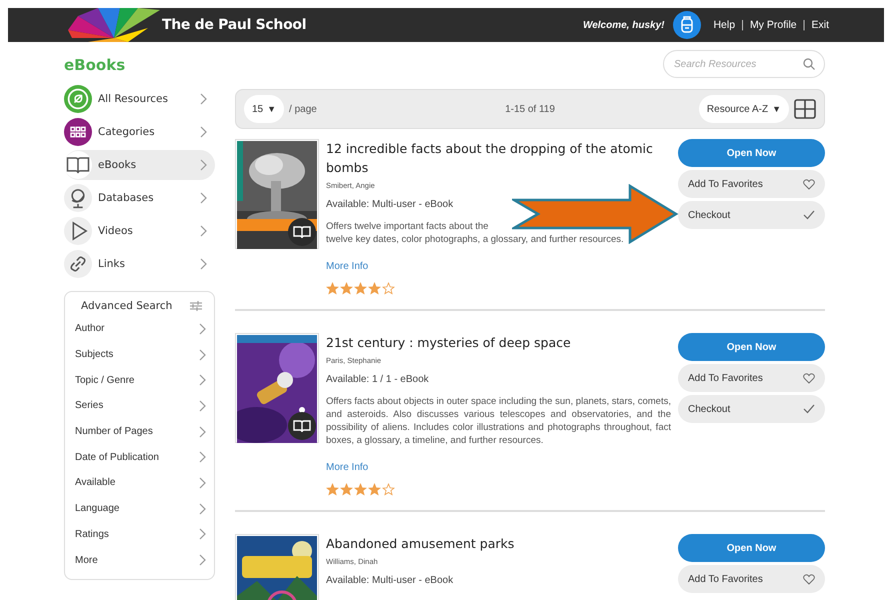  What do you see at coordinates (820, 25) in the screenshot?
I see `header-link: Exit` at bounding box center [820, 25].